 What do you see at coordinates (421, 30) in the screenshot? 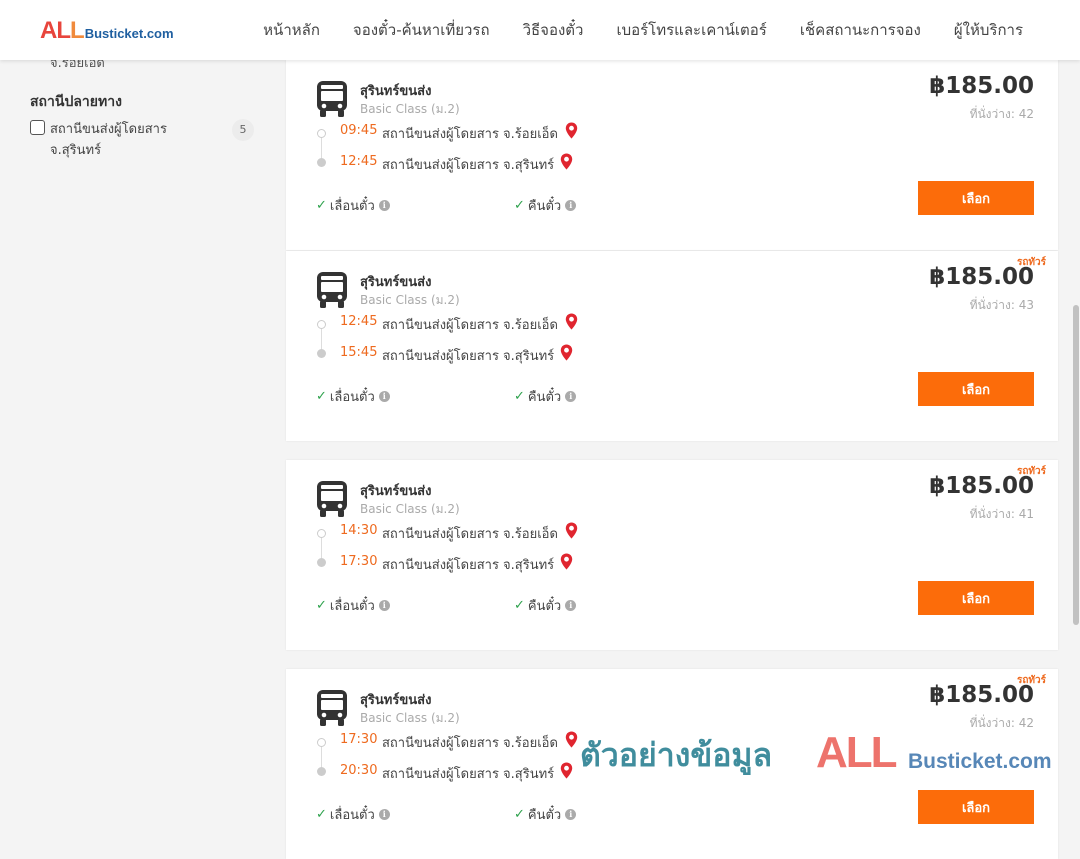
I see `nav-book-search: จองตั๋ว-ค้นหาเที่ยวรถ` at bounding box center [421, 30].